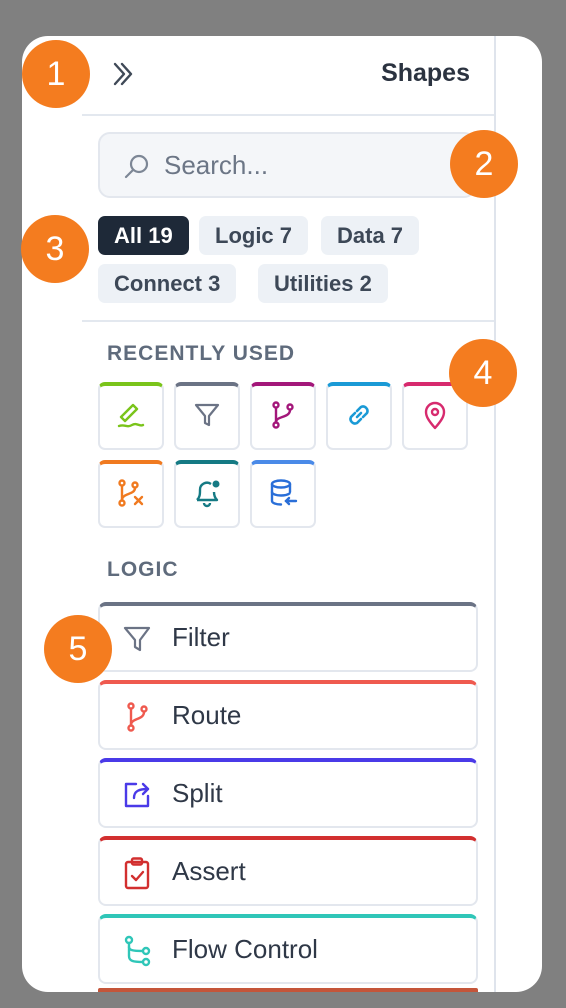 This screenshot has width=566, height=1008. I want to click on panel-divider, so click(288, 321).